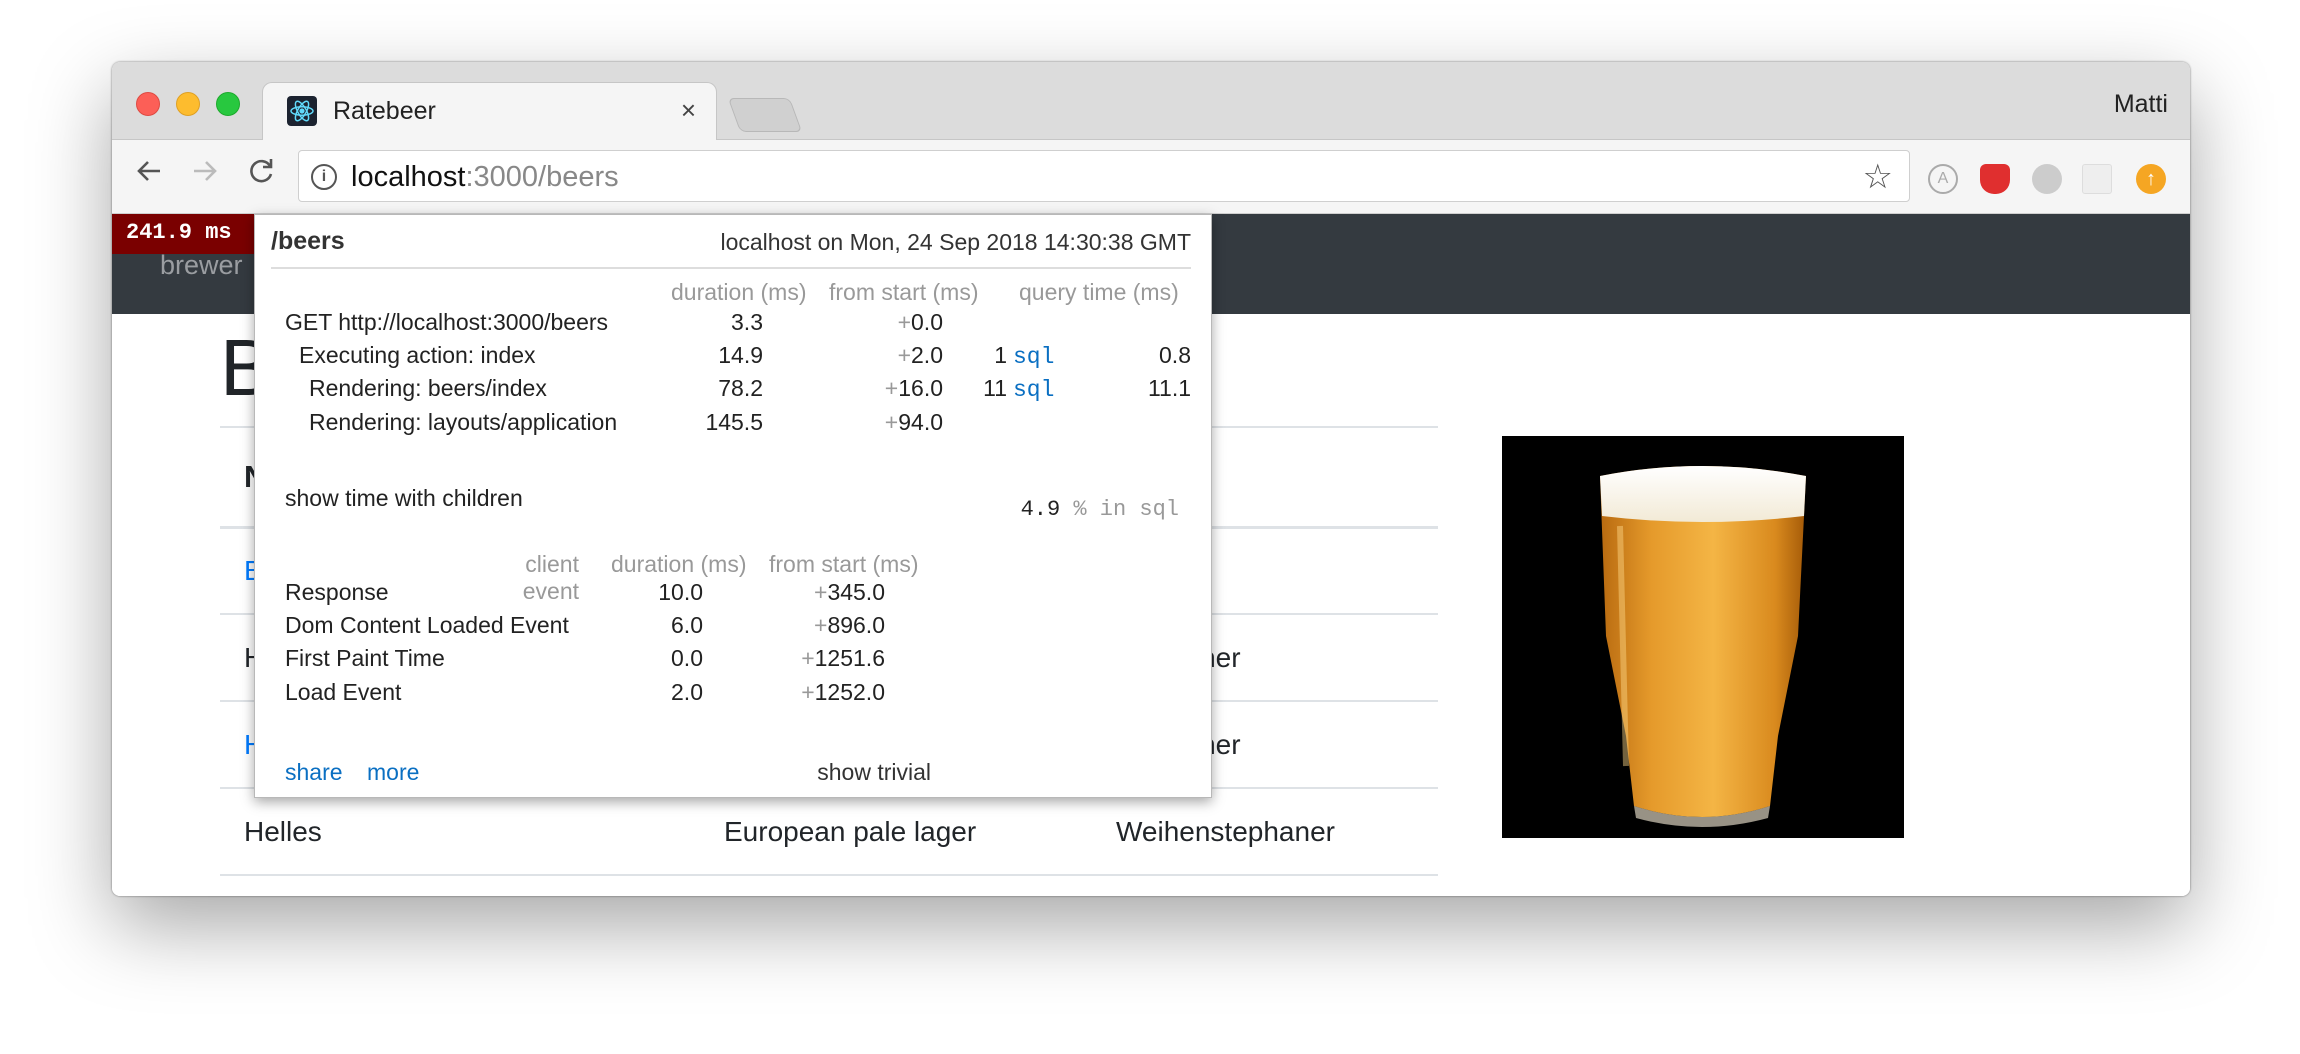 This screenshot has height=1054, width=2300. What do you see at coordinates (1878, 177) in the screenshot?
I see `star-icon: ☆` at bounding box center [1878, 177].